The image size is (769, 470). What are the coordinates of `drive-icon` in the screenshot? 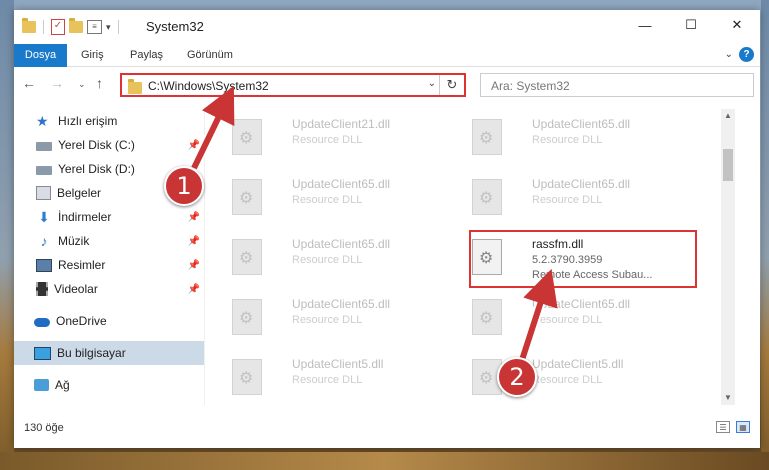 It's located at (44, 170).